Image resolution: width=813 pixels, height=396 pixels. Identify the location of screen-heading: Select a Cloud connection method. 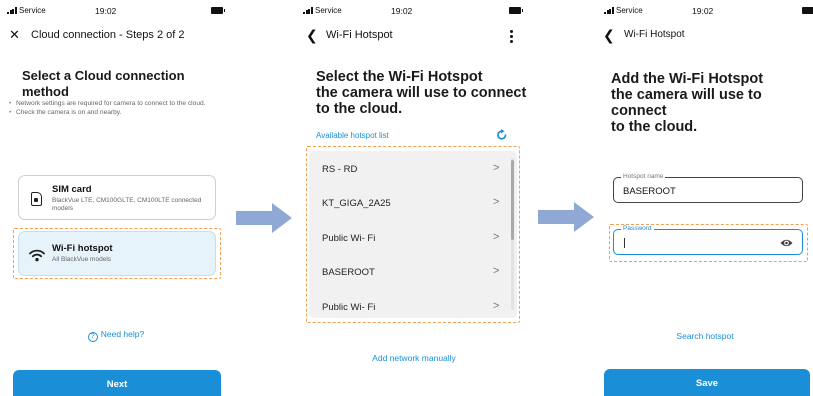
(103, 83).